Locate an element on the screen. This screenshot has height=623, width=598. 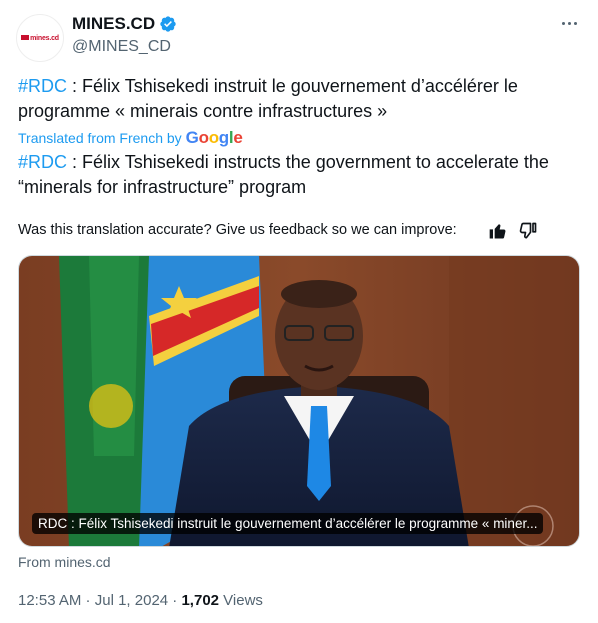
author-handle: @MINES_CD is located at coordinates (121, 47).